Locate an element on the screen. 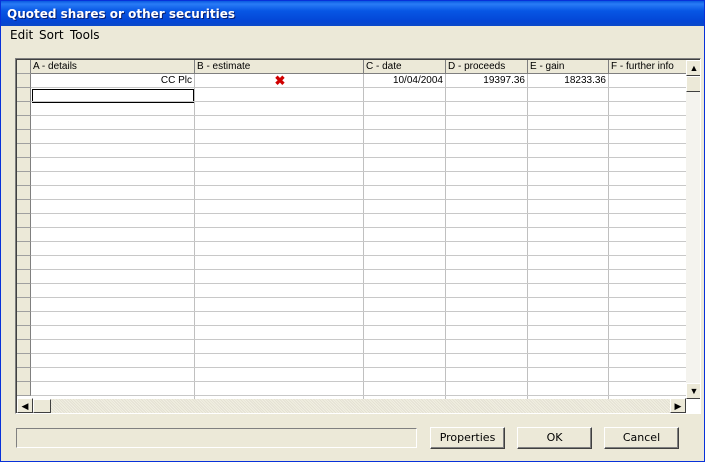 This screenshot has height=462, width=705. window-title: Quoted shares or other securities is located at coordinates (121, 14).